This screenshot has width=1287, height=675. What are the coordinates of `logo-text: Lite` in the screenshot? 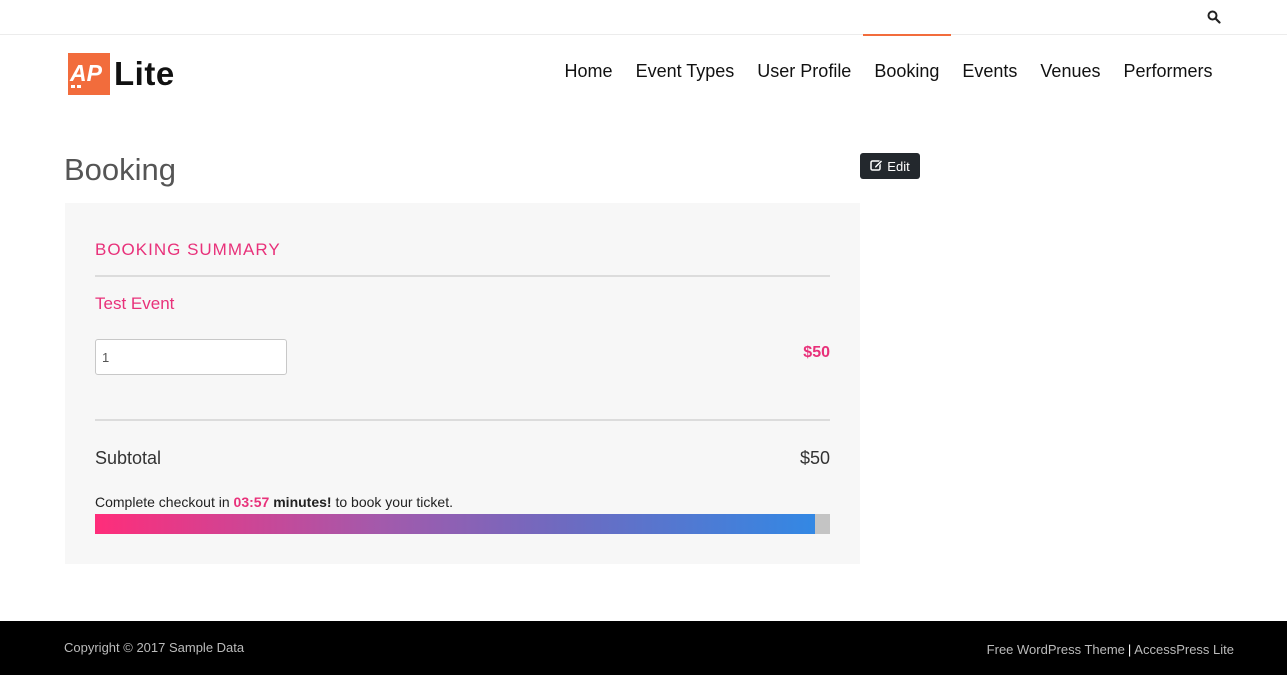 It's located at (144, 73).